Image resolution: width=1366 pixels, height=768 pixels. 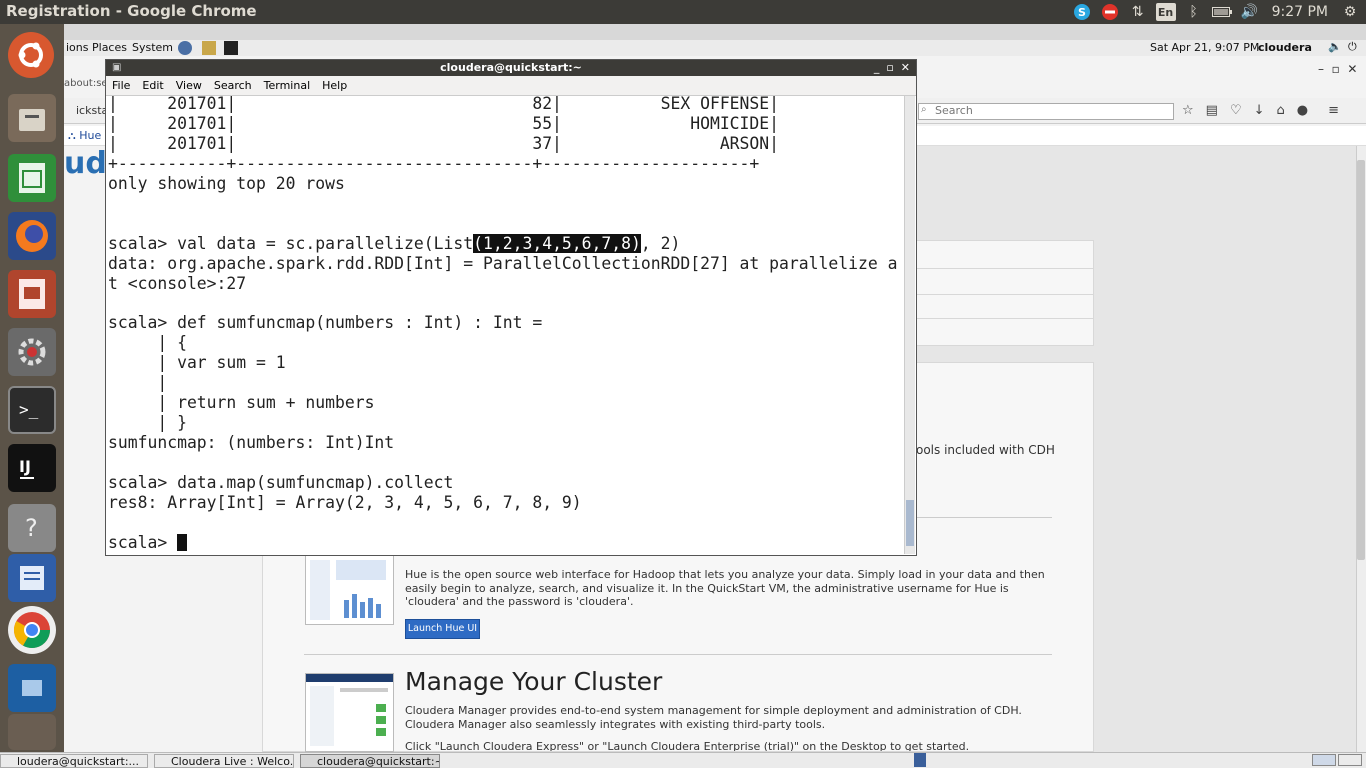 I want to click on search-input: Search, so click(x=1046, y=111).